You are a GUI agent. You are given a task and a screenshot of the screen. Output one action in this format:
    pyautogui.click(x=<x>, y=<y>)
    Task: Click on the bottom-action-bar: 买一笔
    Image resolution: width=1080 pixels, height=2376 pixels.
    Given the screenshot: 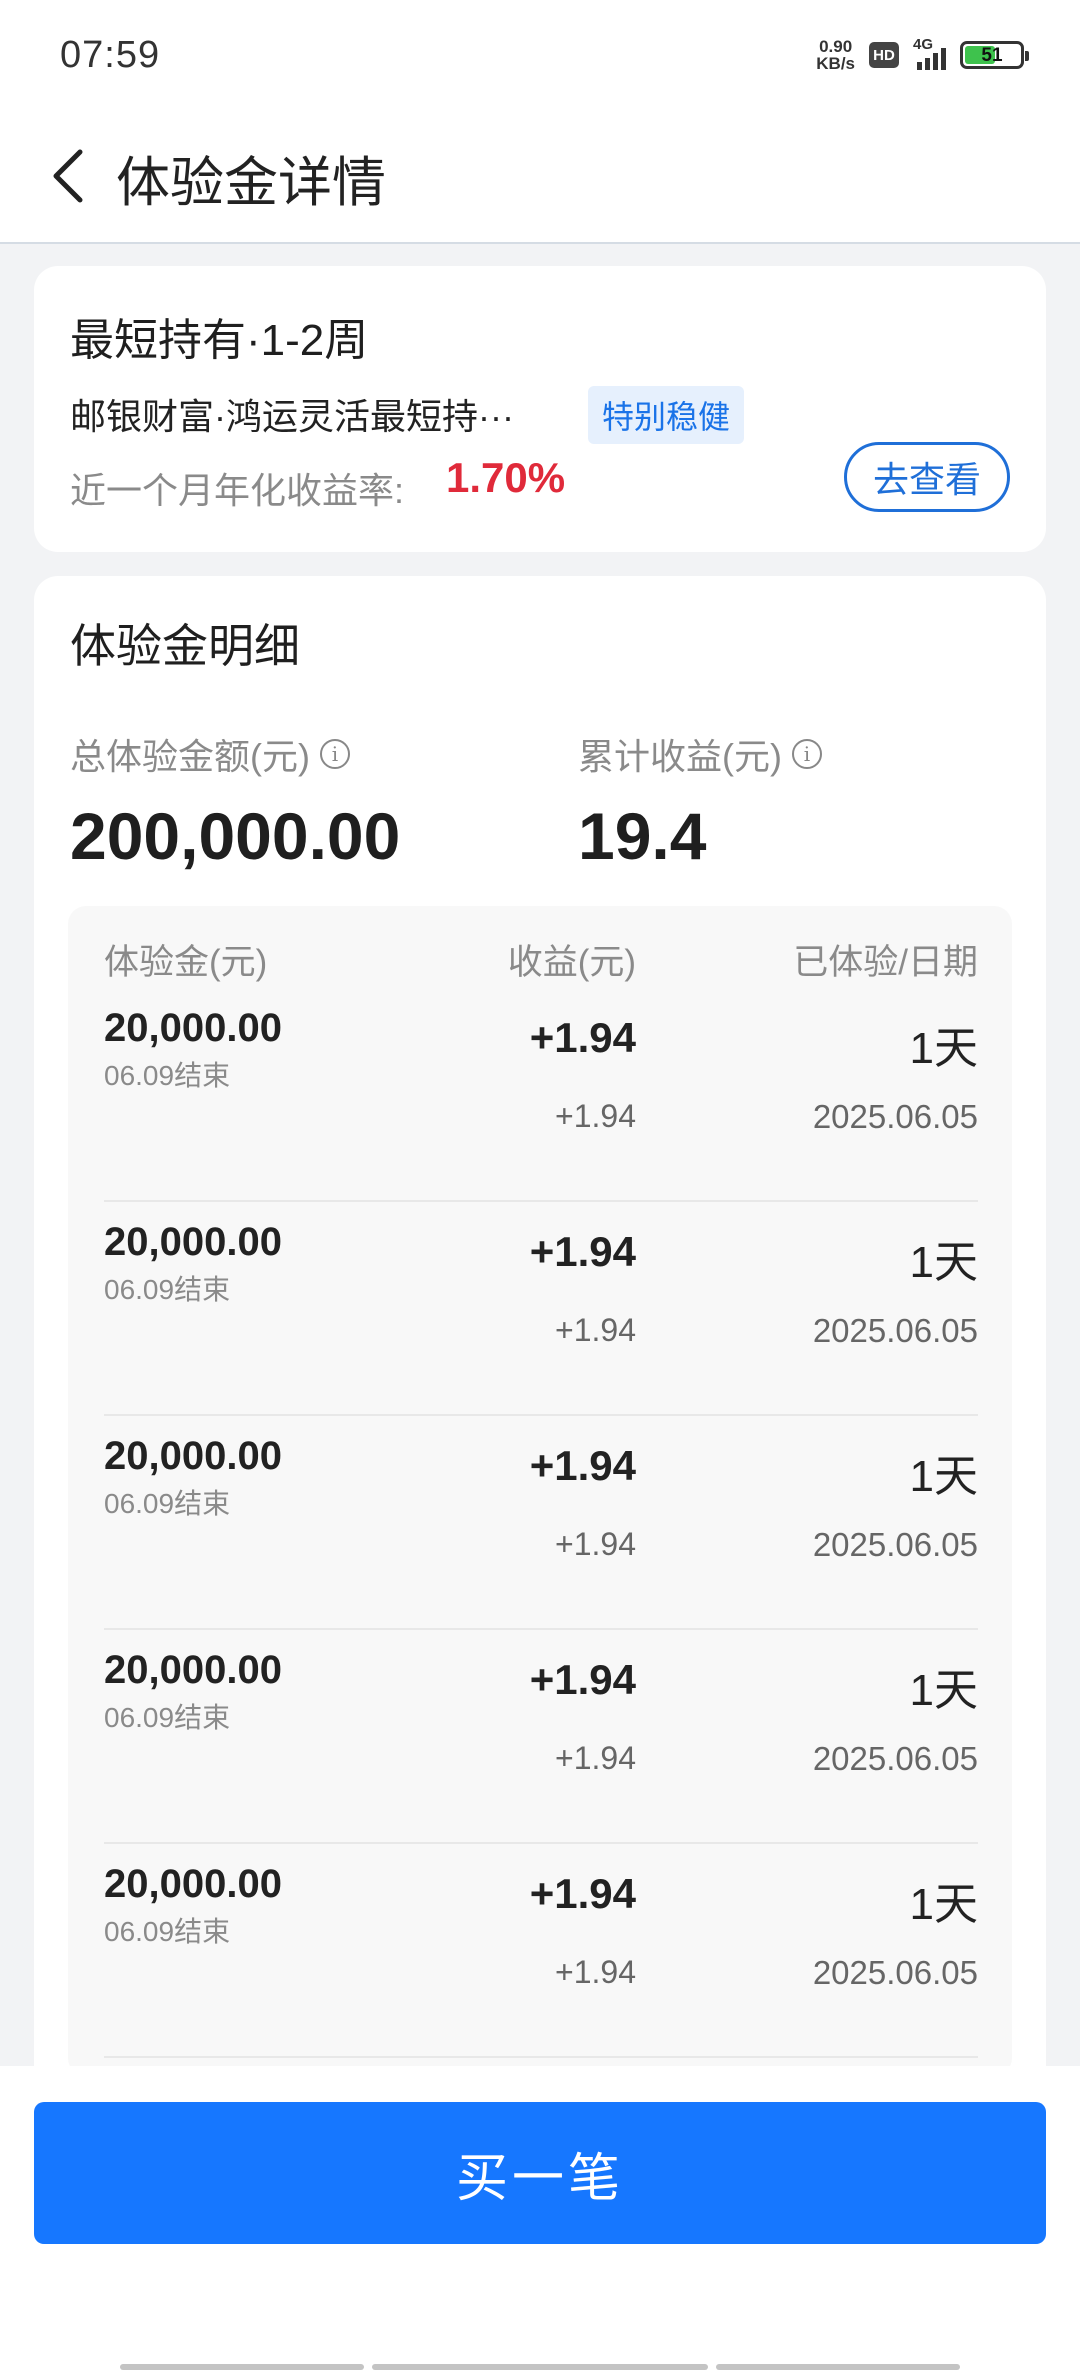 What is the action you would take?
    pyautogui.click(x=540, y=2221)
    